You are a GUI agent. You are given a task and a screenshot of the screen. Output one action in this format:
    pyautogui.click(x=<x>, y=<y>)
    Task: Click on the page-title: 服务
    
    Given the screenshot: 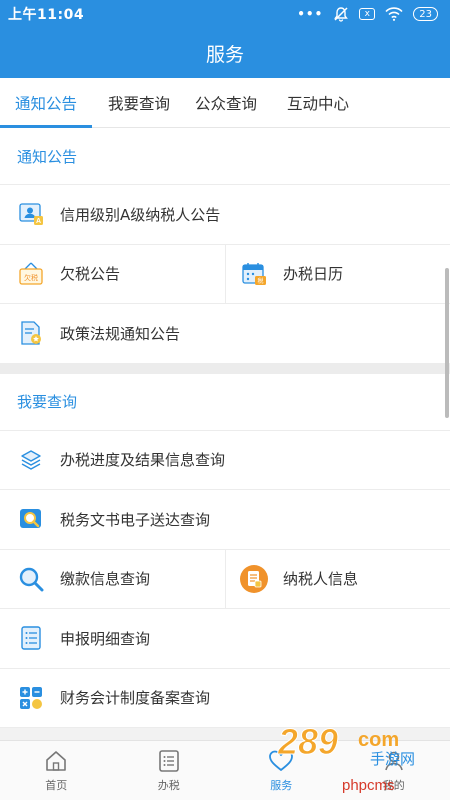 What is the action you would take?
    pyautogui.click(x=224, y=54)
    